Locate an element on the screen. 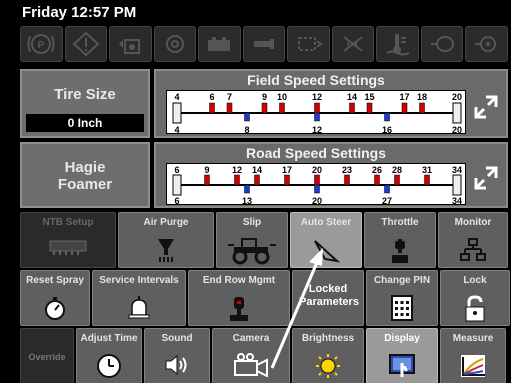  slip-button: Slip is located at coordinates (252, 240).